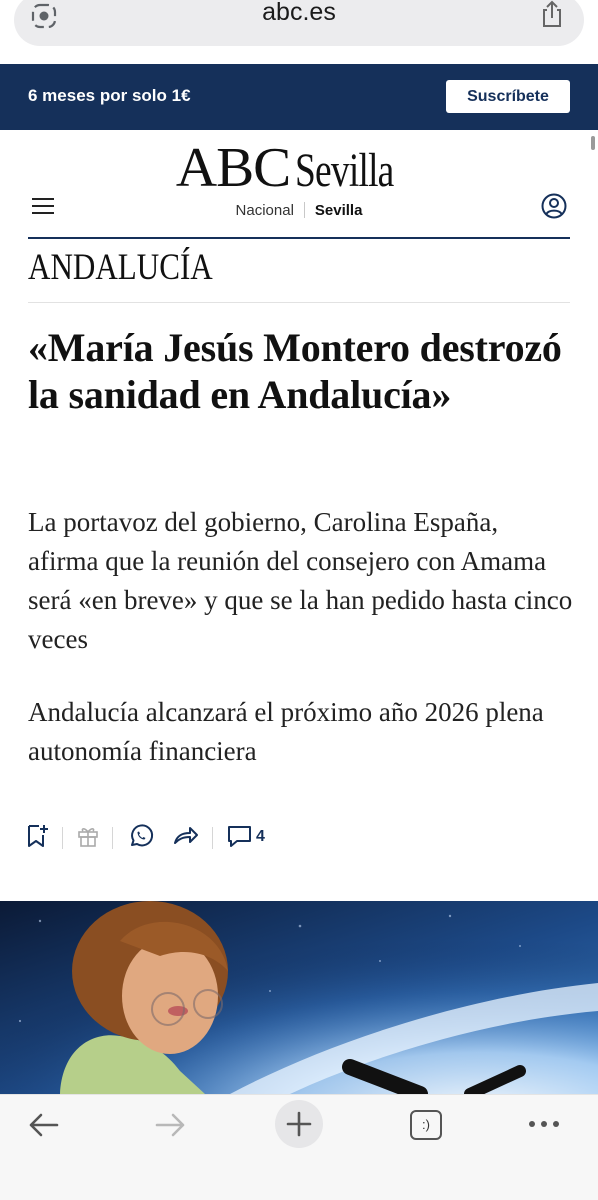 The height and width of the screenshot is (1200, 598). Describe the element at coordinates (299, 210) in the screenshot. I see `edition-nav: Nacional Sevilla` at that location.